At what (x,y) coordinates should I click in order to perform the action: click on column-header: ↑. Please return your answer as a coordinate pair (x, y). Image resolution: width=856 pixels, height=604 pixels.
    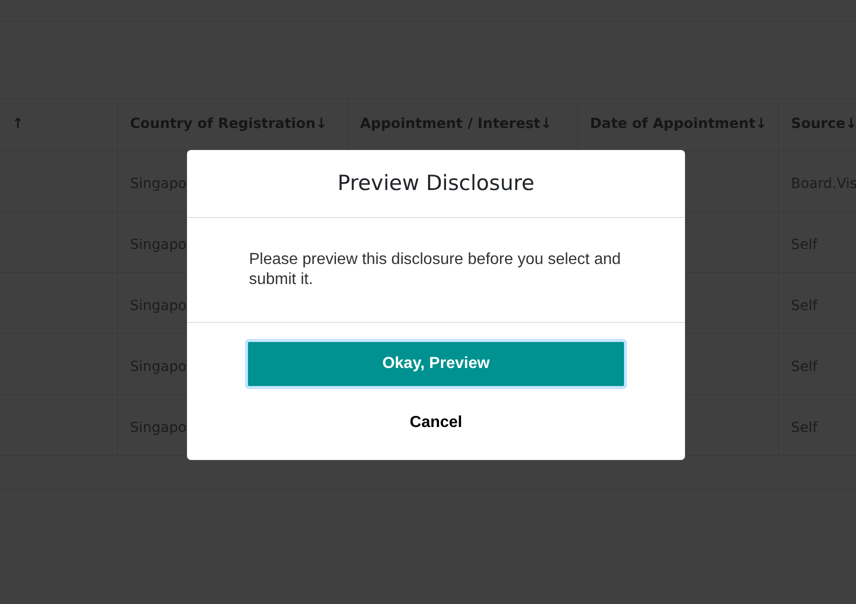
    Looking at the image, I should click on (18, 124).